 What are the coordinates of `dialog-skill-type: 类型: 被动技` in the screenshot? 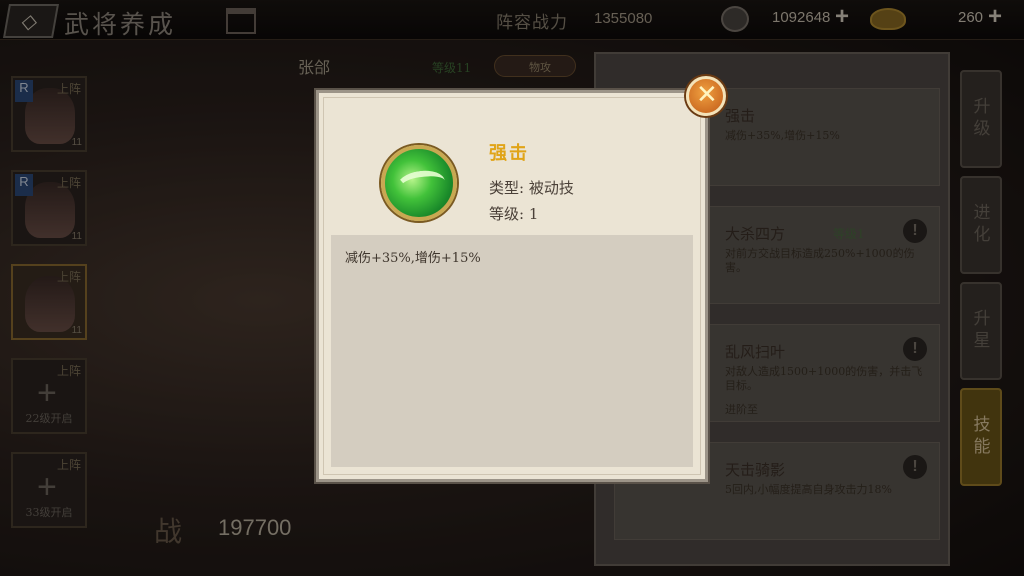 It's located at (531, 188).